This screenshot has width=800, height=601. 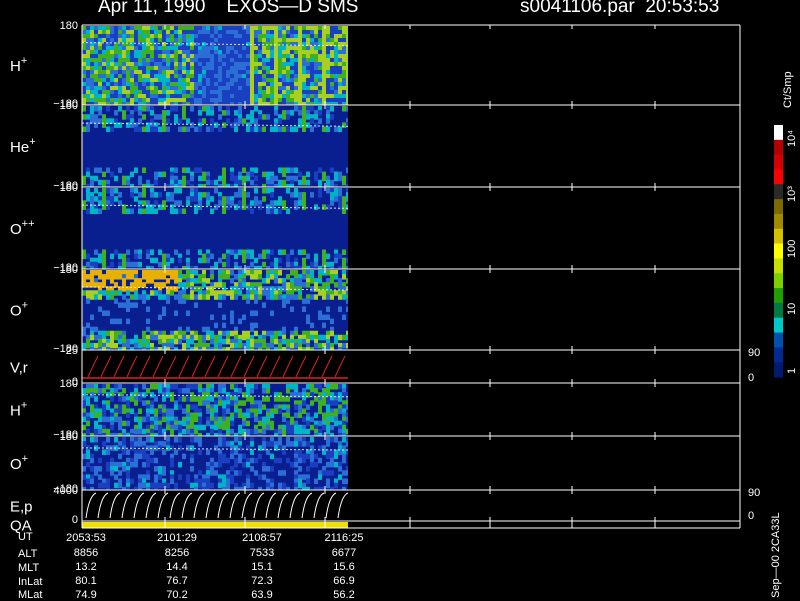 I want to click on footer-value-inlat: 66.9, so click(x=343, y=581).